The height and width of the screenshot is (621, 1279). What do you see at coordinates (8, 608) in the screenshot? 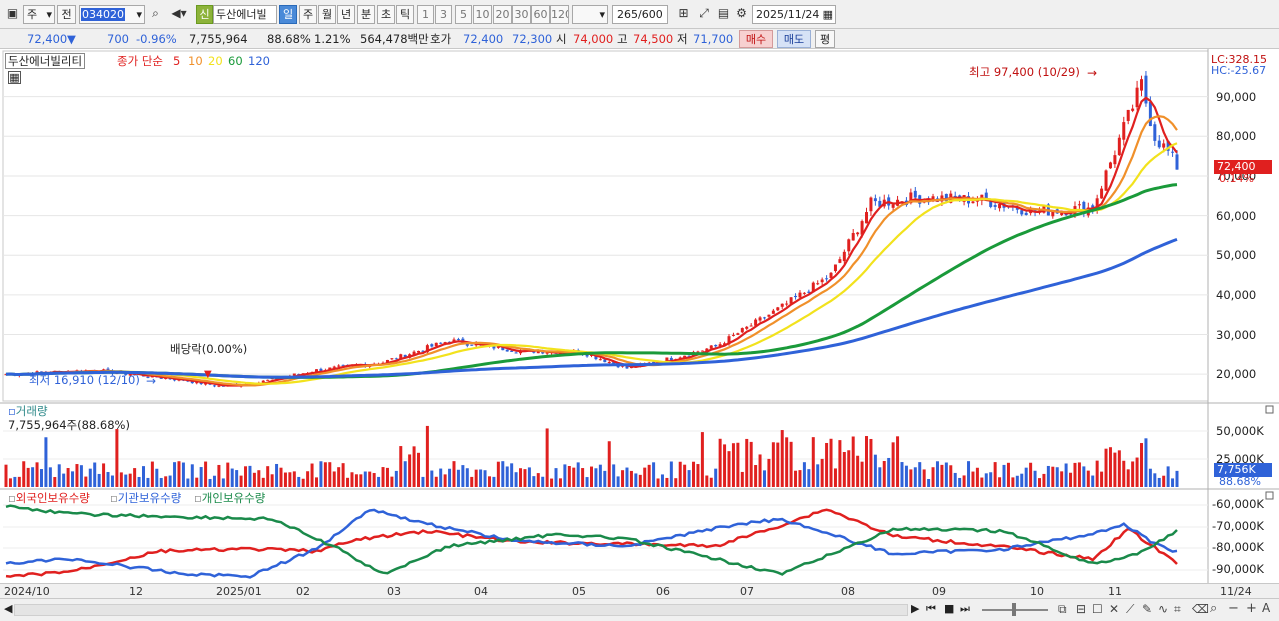
I see `scroll-left-icon: ◀` at bounding box center [8, 608].